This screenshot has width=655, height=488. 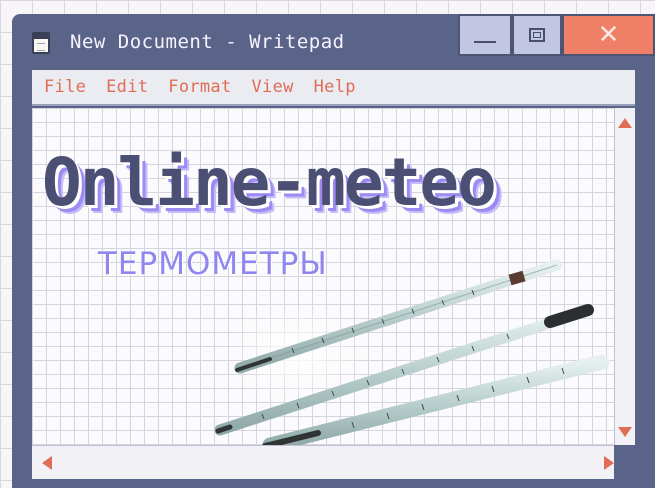 I want to click on close-icon: ✕, so click(x=608, y=35).